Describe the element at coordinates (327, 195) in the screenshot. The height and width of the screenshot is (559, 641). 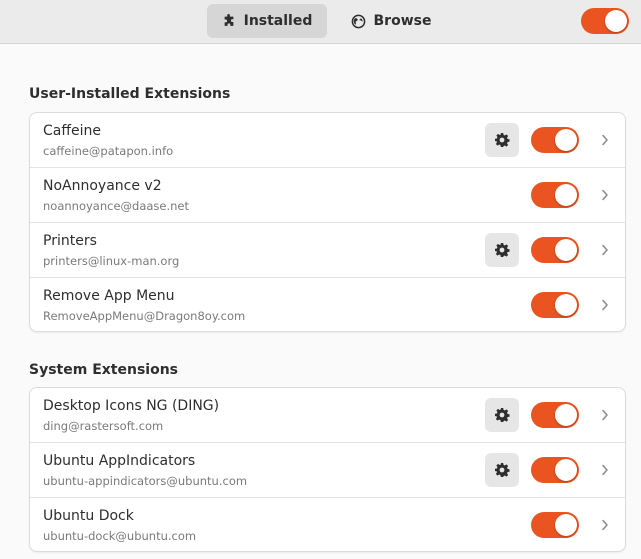
I see `extension-row-noannoyance: NoAnnoyance v2 noannoyance@daase.net` at that location.